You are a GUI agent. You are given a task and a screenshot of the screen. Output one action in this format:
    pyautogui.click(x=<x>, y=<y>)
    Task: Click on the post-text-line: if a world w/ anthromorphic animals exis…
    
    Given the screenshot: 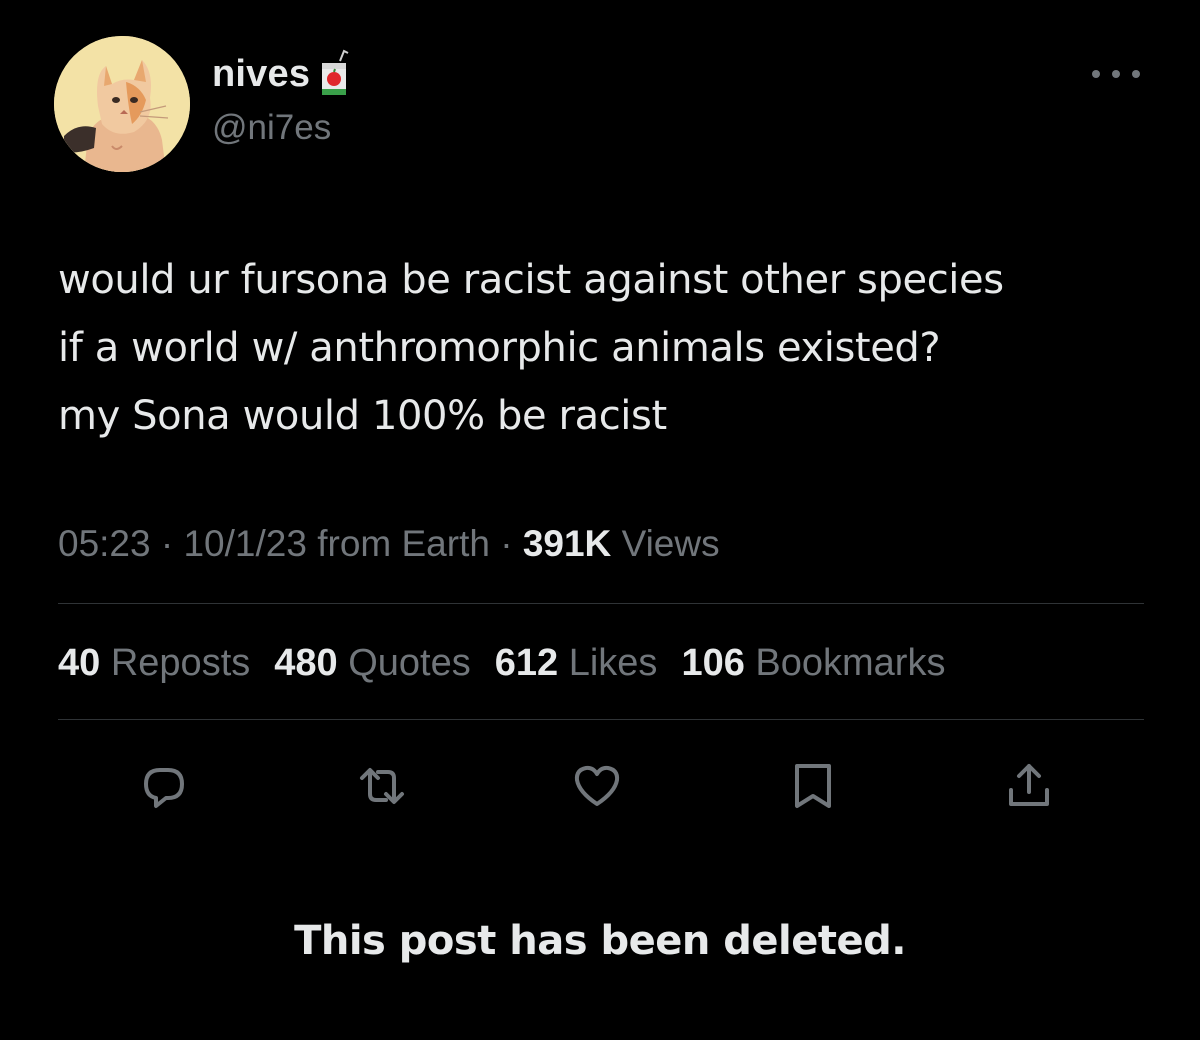 What is the action you would take?
    pyautogui.click(x=499, y=348)
    